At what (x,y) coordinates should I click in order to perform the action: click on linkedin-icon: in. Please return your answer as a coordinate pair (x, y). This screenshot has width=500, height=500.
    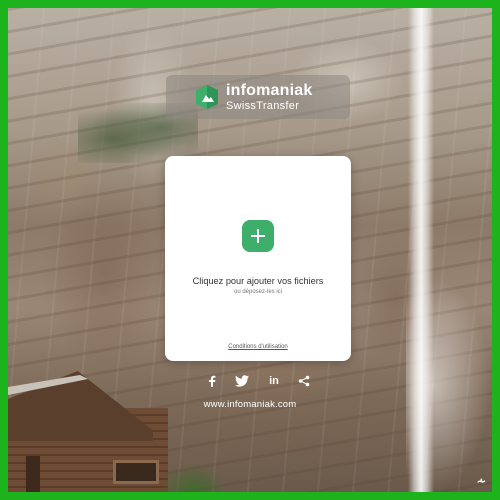
    Looking at the image, I should click on (274, 381).